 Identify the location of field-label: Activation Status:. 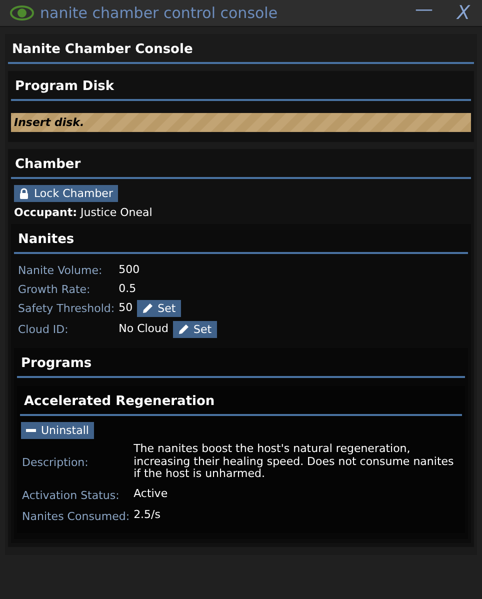
(71, 495).